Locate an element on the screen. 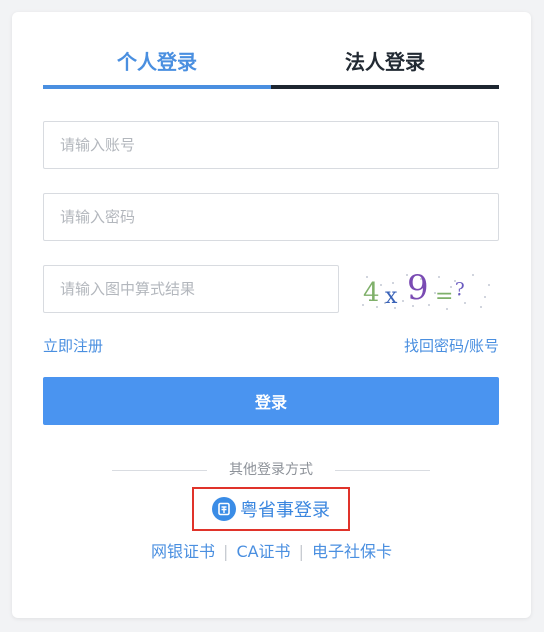 Image resolution: width=544 pixels, height=632 pixels. captcha-image-graphic: 4 x 9 = ? is located at coordinates (426, 289).